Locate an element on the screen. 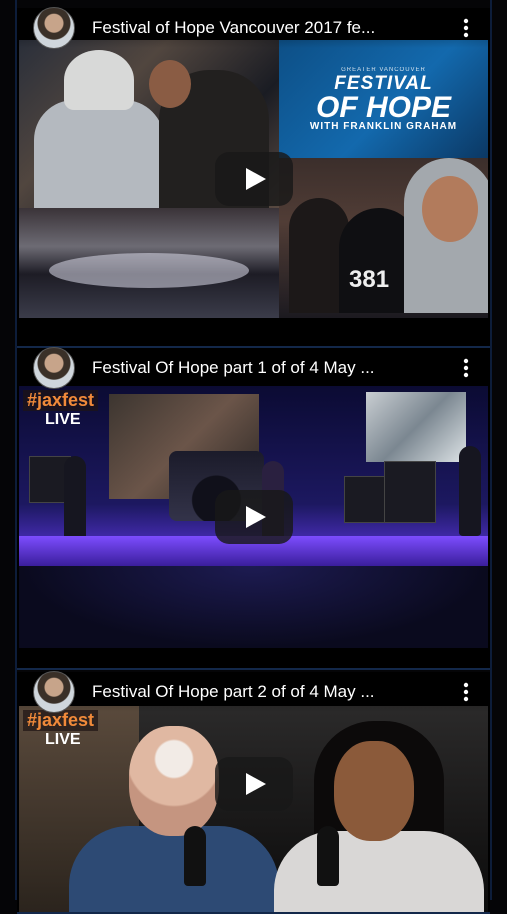  thumbnail-photo-selfie: 381 is located at coordinates (383, 238).